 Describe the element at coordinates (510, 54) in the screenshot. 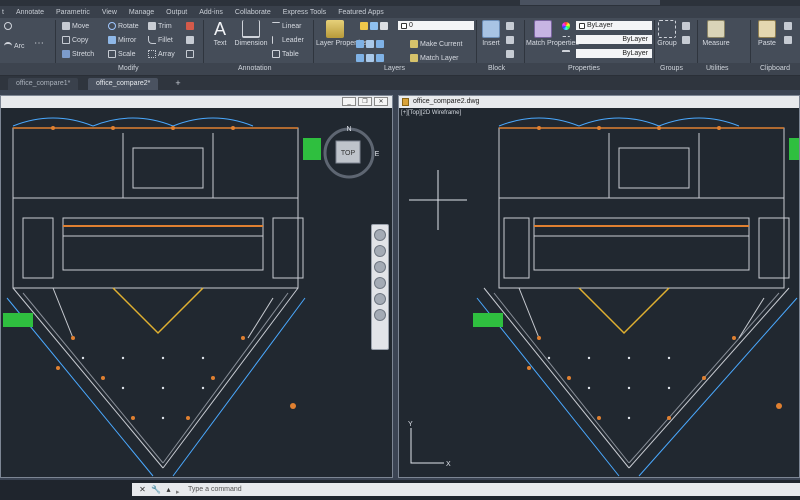

I see `block-attribute-button` at that location.